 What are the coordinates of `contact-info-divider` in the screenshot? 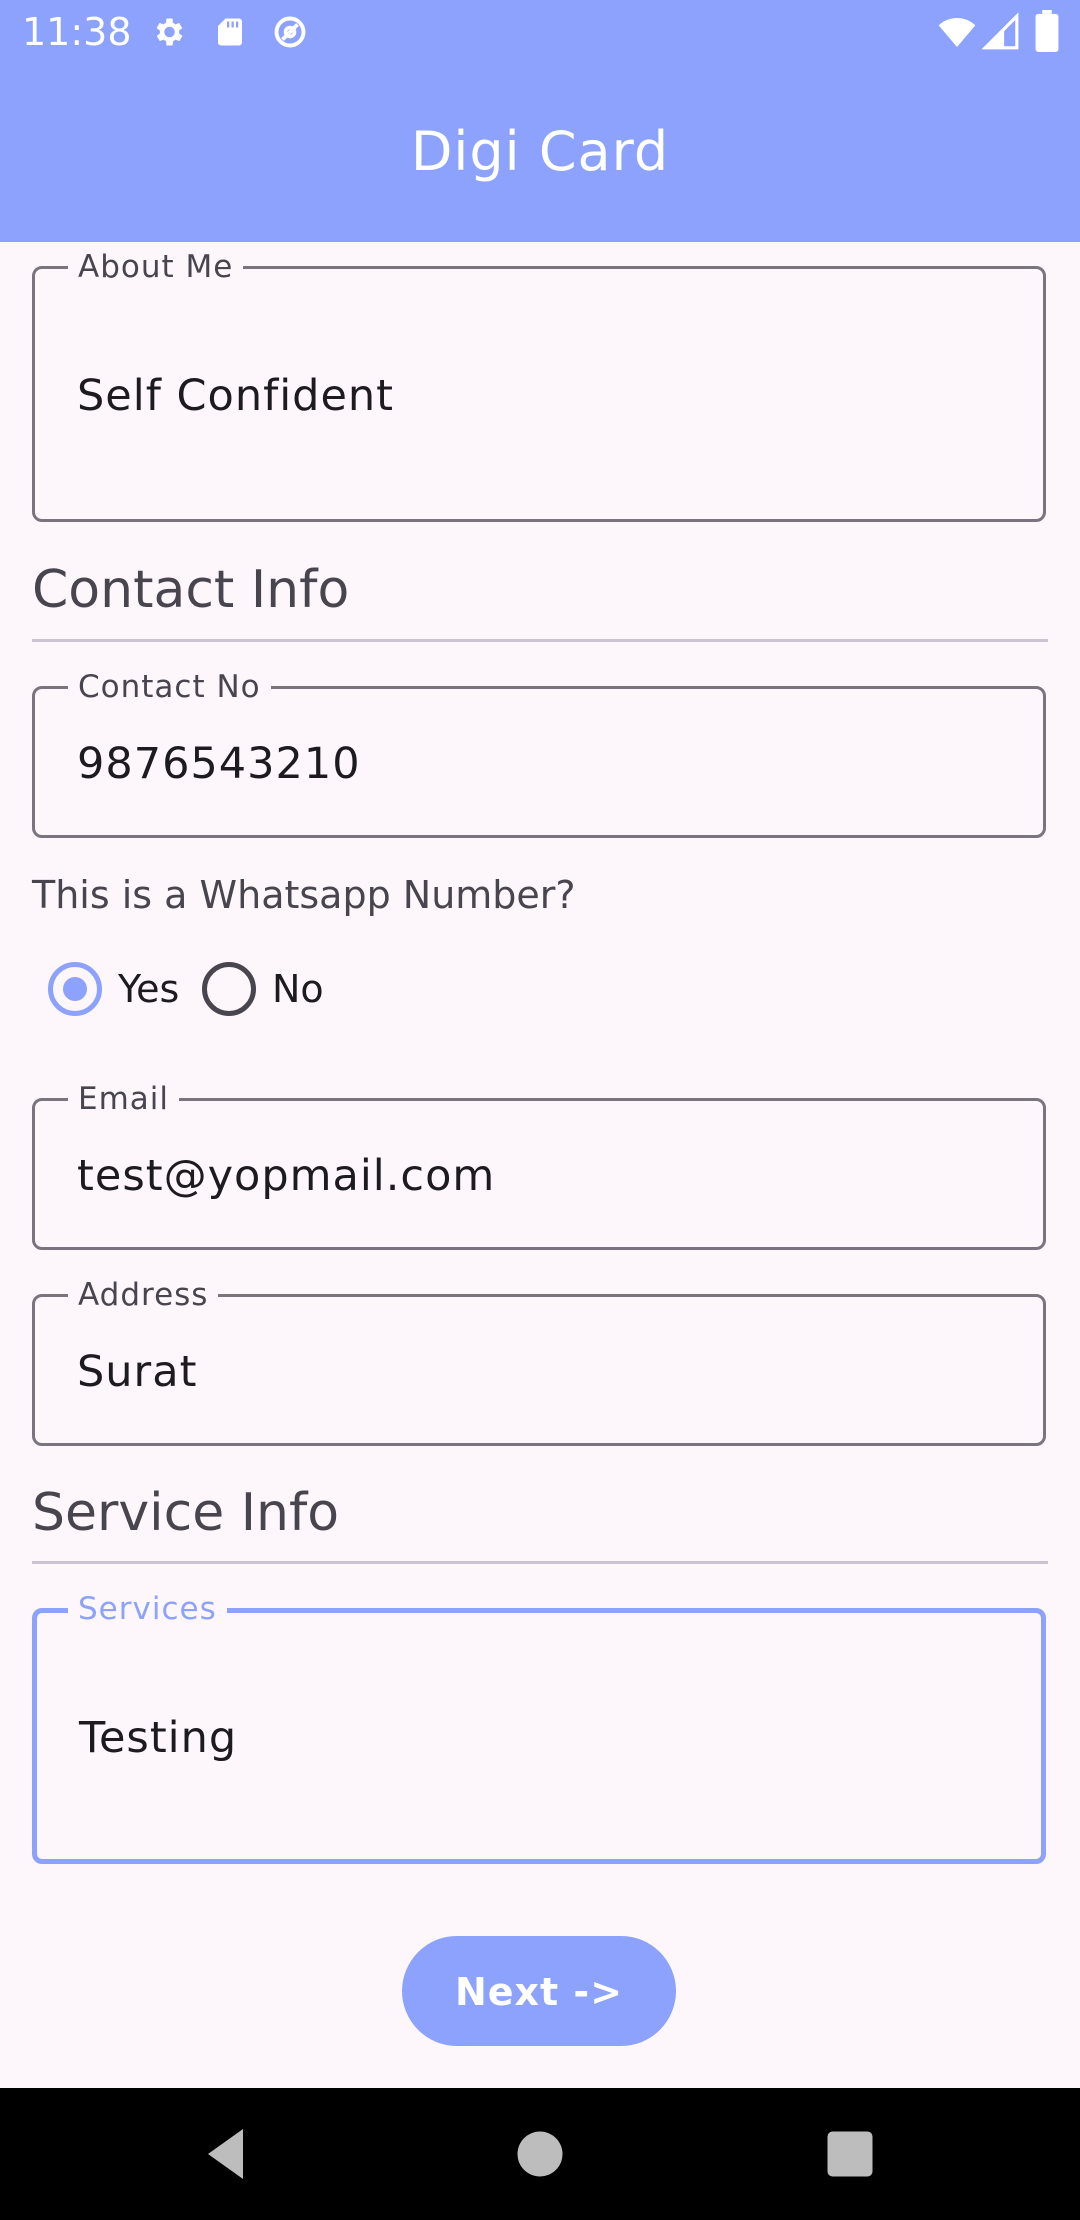 It's located at (540, 640).